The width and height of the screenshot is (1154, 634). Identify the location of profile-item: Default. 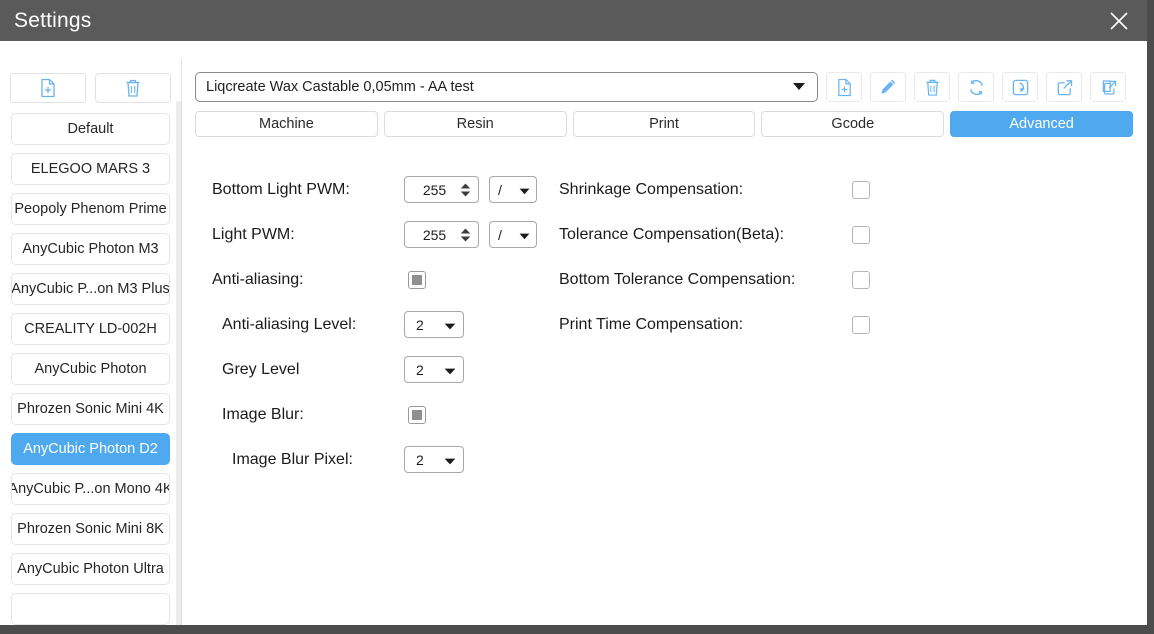
(90, 129).